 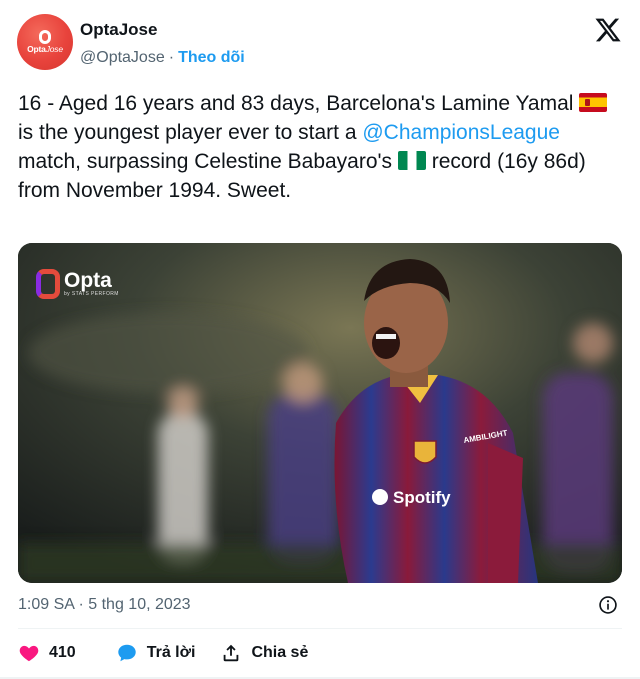 I want to click on tweet-timestamp: 1:09 SA · 5 thg 10, 2023, so click(x=104, y=605).